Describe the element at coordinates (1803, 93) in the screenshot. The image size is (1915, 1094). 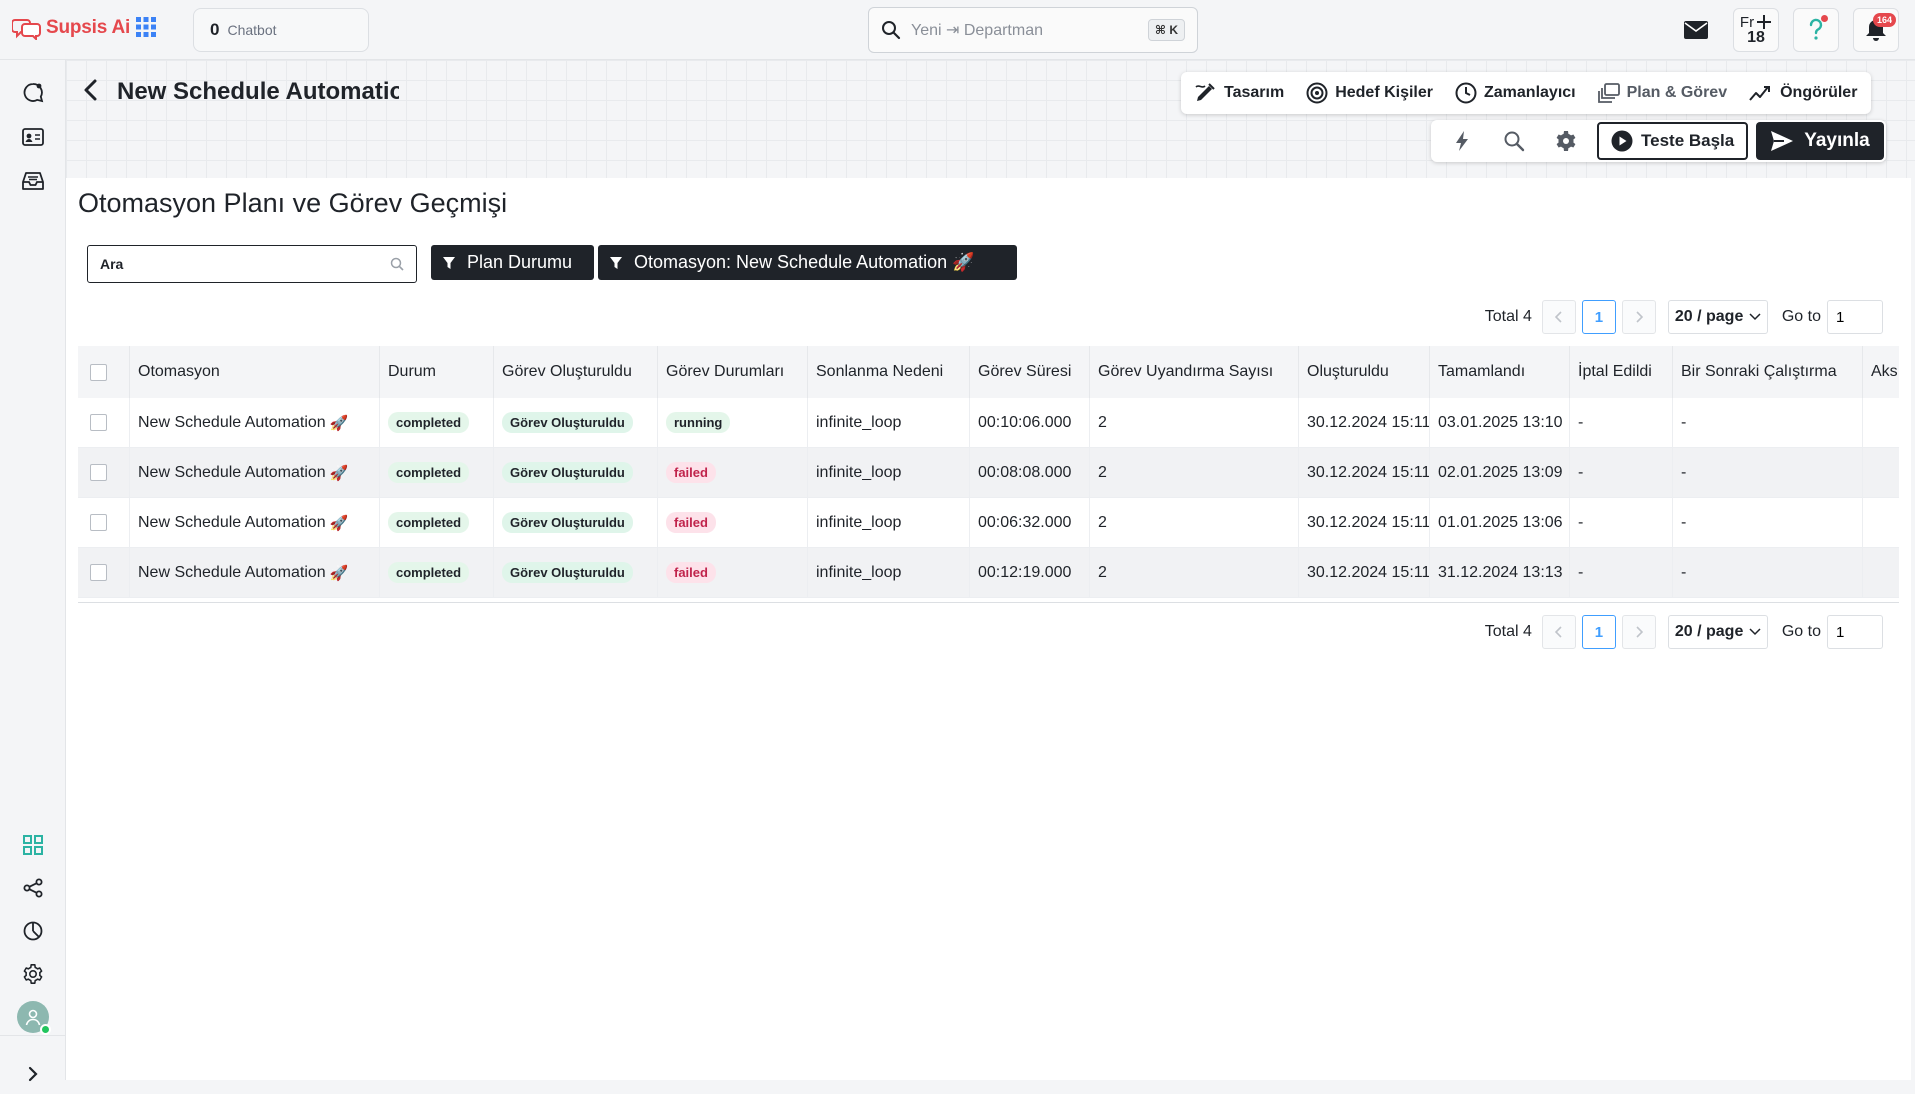
I see `tab-insights: Öngörüler` at that location.